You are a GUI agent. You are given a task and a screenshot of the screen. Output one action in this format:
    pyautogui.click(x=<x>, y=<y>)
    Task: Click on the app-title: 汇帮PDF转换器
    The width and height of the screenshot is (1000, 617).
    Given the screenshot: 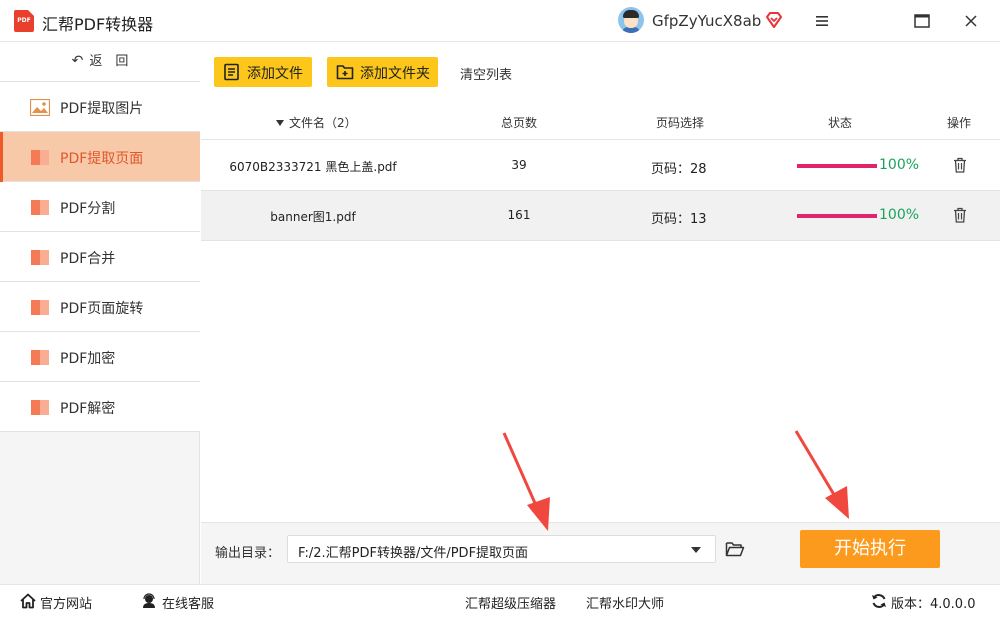 What is the action you would take?
    pyautogui.click(x=98, y=24)
    